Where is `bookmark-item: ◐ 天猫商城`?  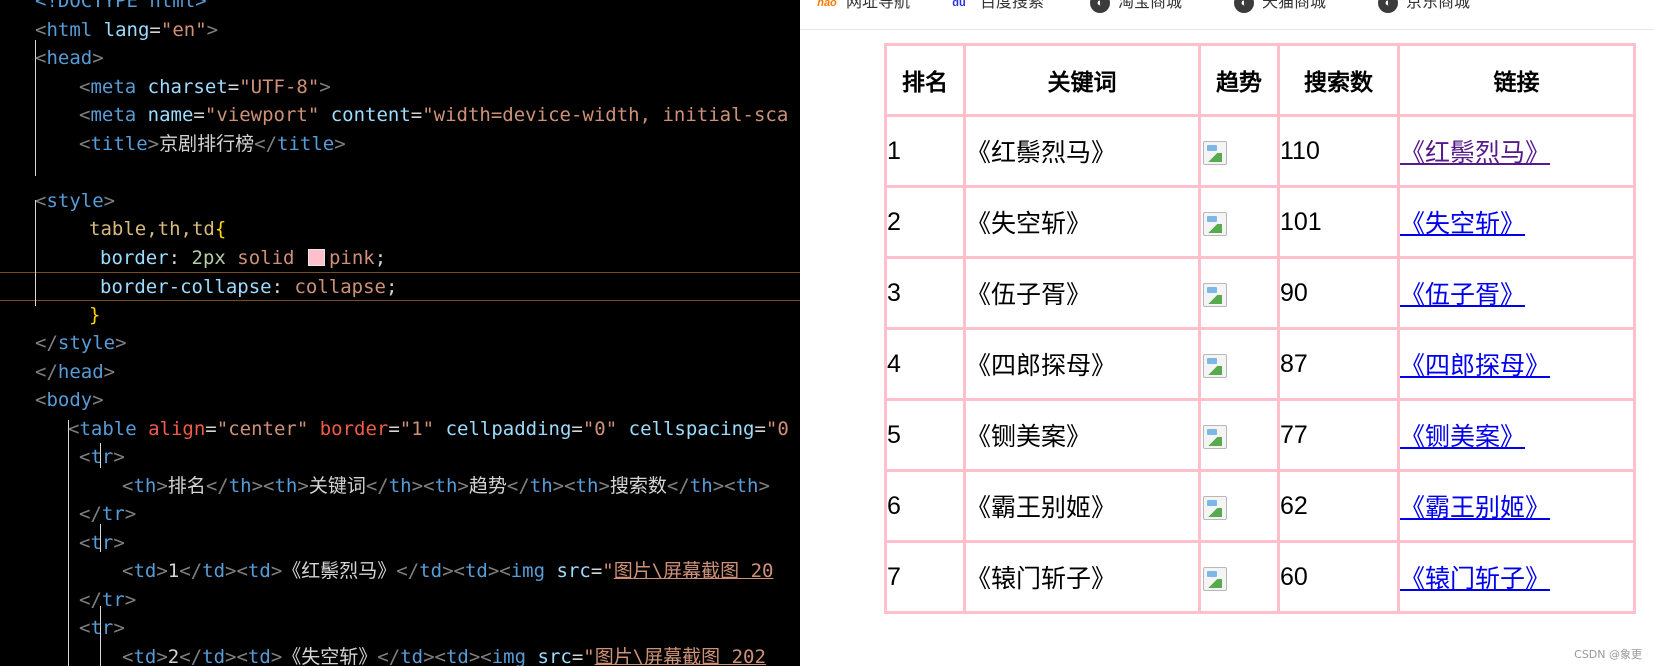 bookmark-item: ◐ 天猫商城 is located at coordinates (1280, 7).